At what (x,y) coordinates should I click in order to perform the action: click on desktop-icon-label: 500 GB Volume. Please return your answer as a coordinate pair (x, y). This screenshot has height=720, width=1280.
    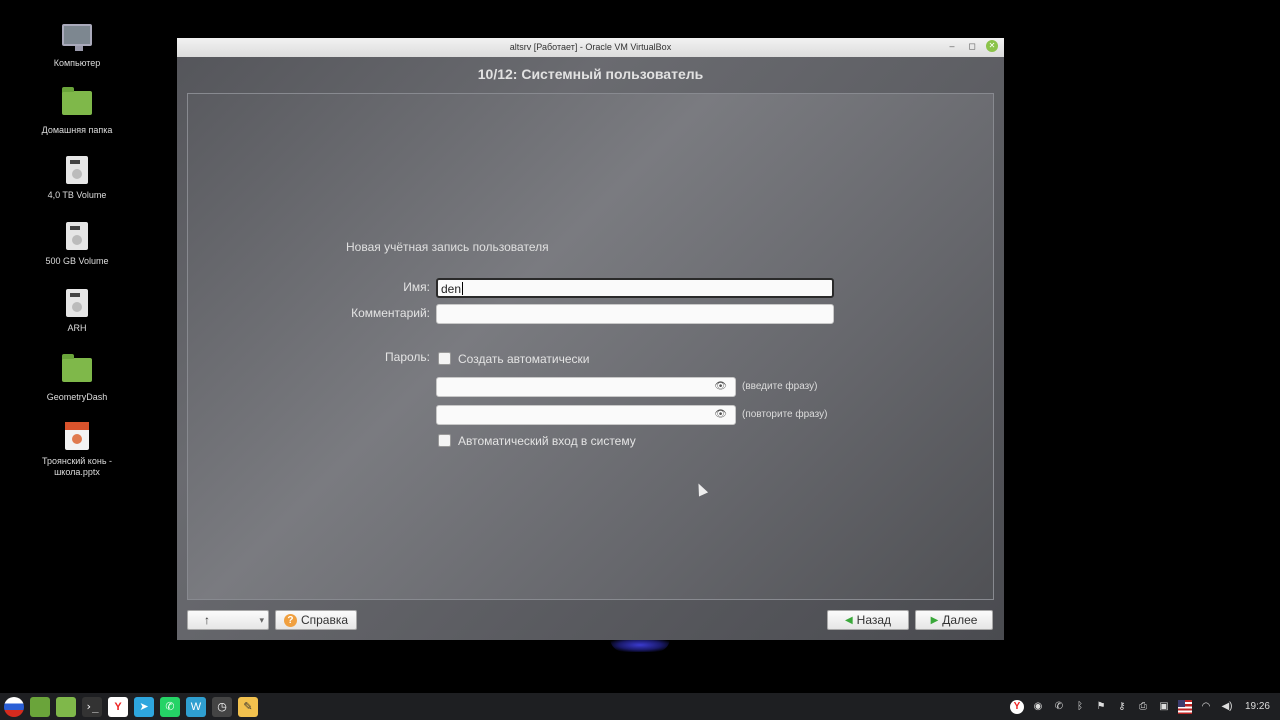
    Looking at the image, I should click on (77, 261).